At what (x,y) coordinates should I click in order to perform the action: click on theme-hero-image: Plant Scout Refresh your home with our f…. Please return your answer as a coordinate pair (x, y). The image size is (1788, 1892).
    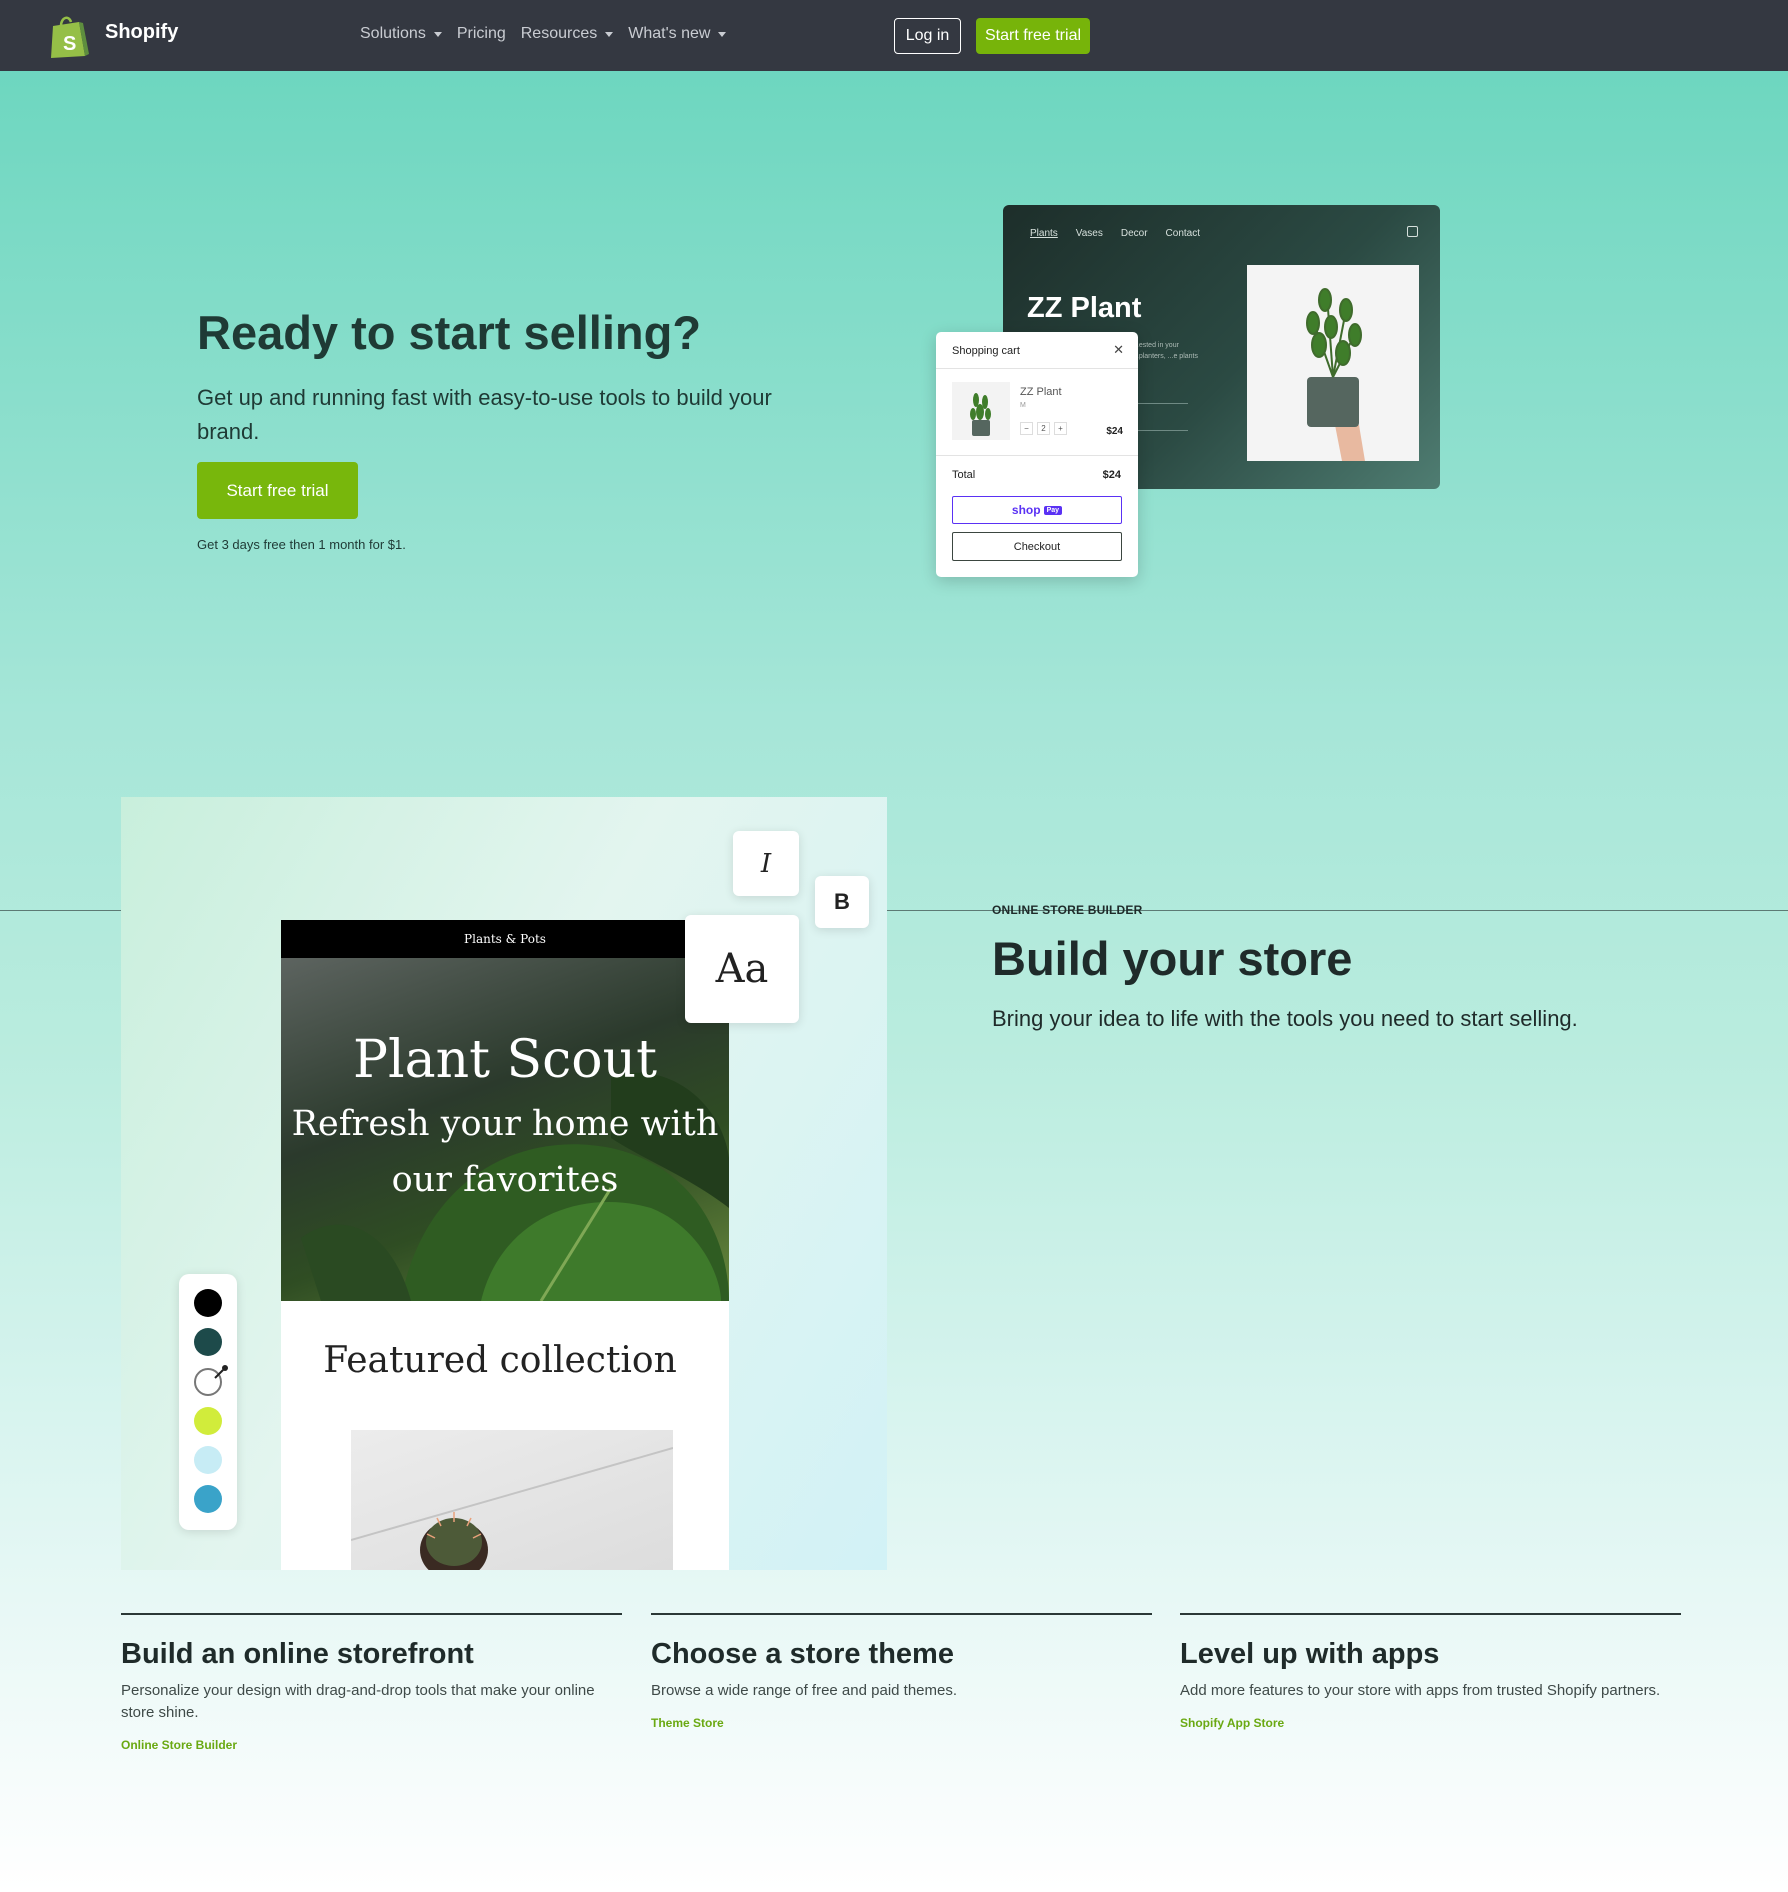
    Looking at the image, I should click on (505, 1129).